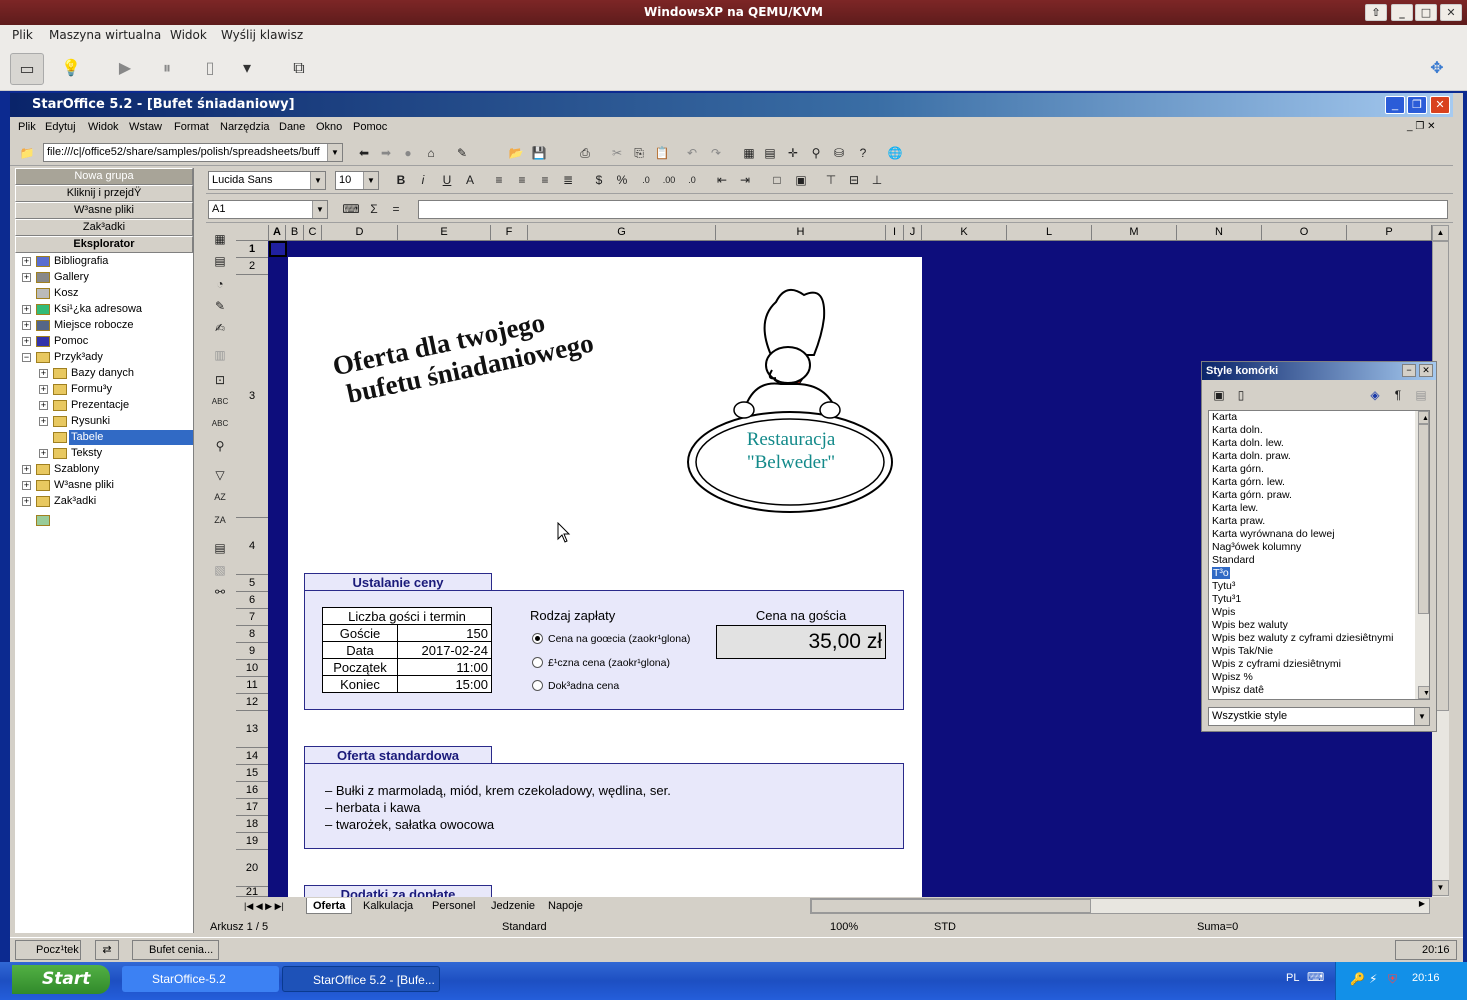 Image resolution: width=1467 pixels, height=1000 pixels. What do you see at coordinates (1319, 716) in the screenshot?
I see `styles-filter: Wszystkie style ▼` at bounding box center [1319, 716].